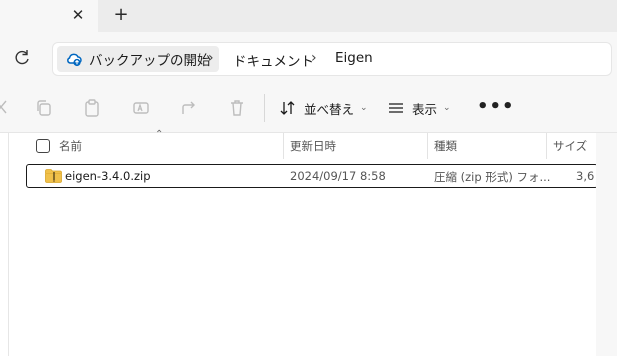 This screenshot has height=356, width=617. What do you see at coordinates (338, 176) in the screenshot?
I see `file-modified: 2024/09/17 8:58` at bounding box center [338, 176].